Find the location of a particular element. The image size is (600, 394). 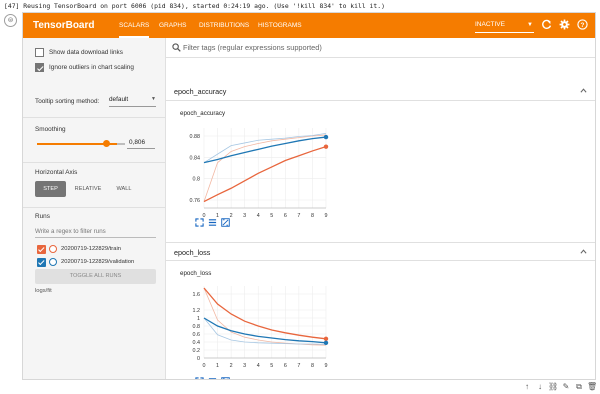

raw-series-line is located at coordinates (265, 331).